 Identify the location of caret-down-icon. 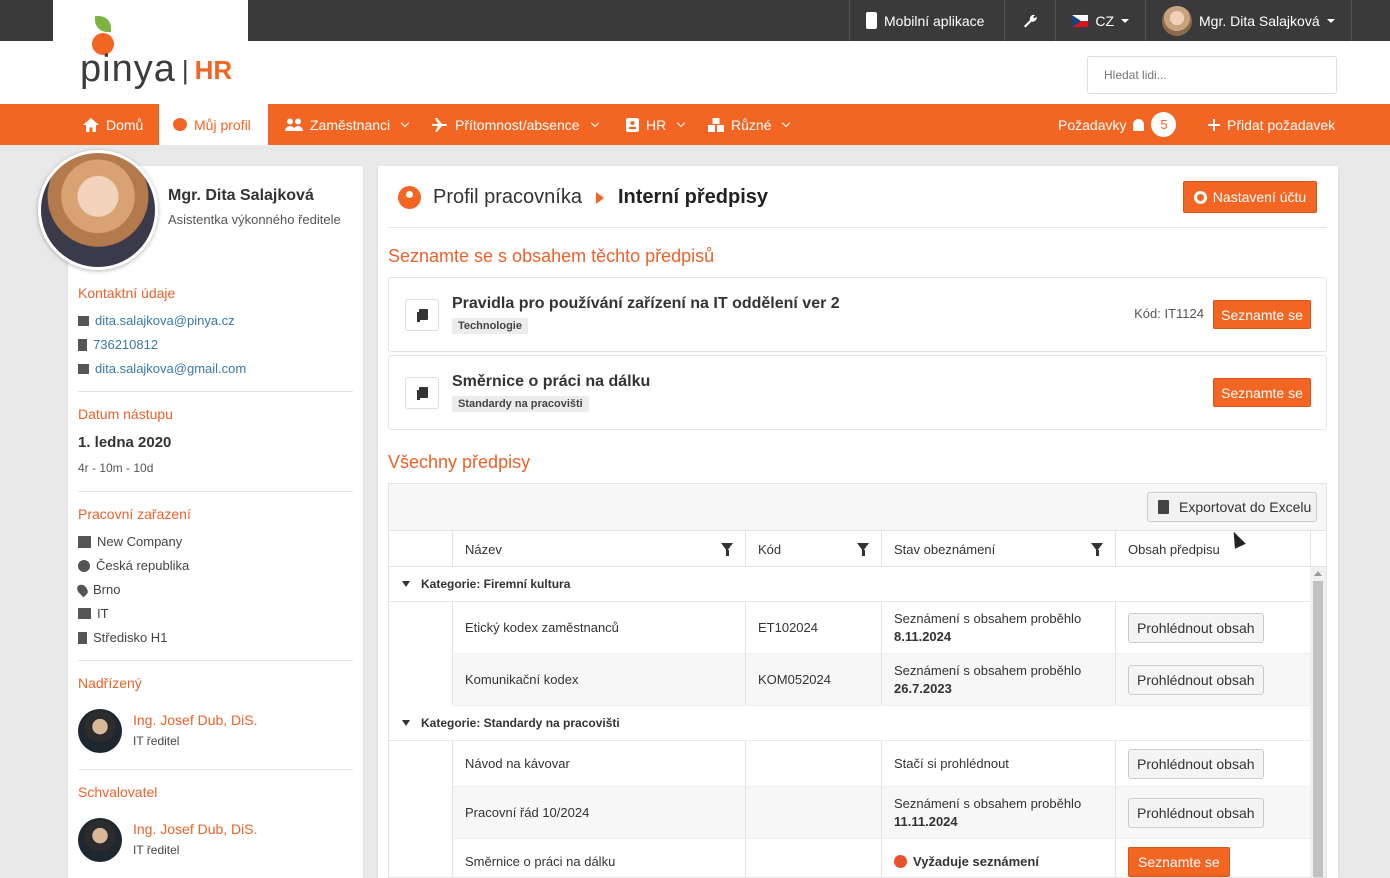
(406, 584).